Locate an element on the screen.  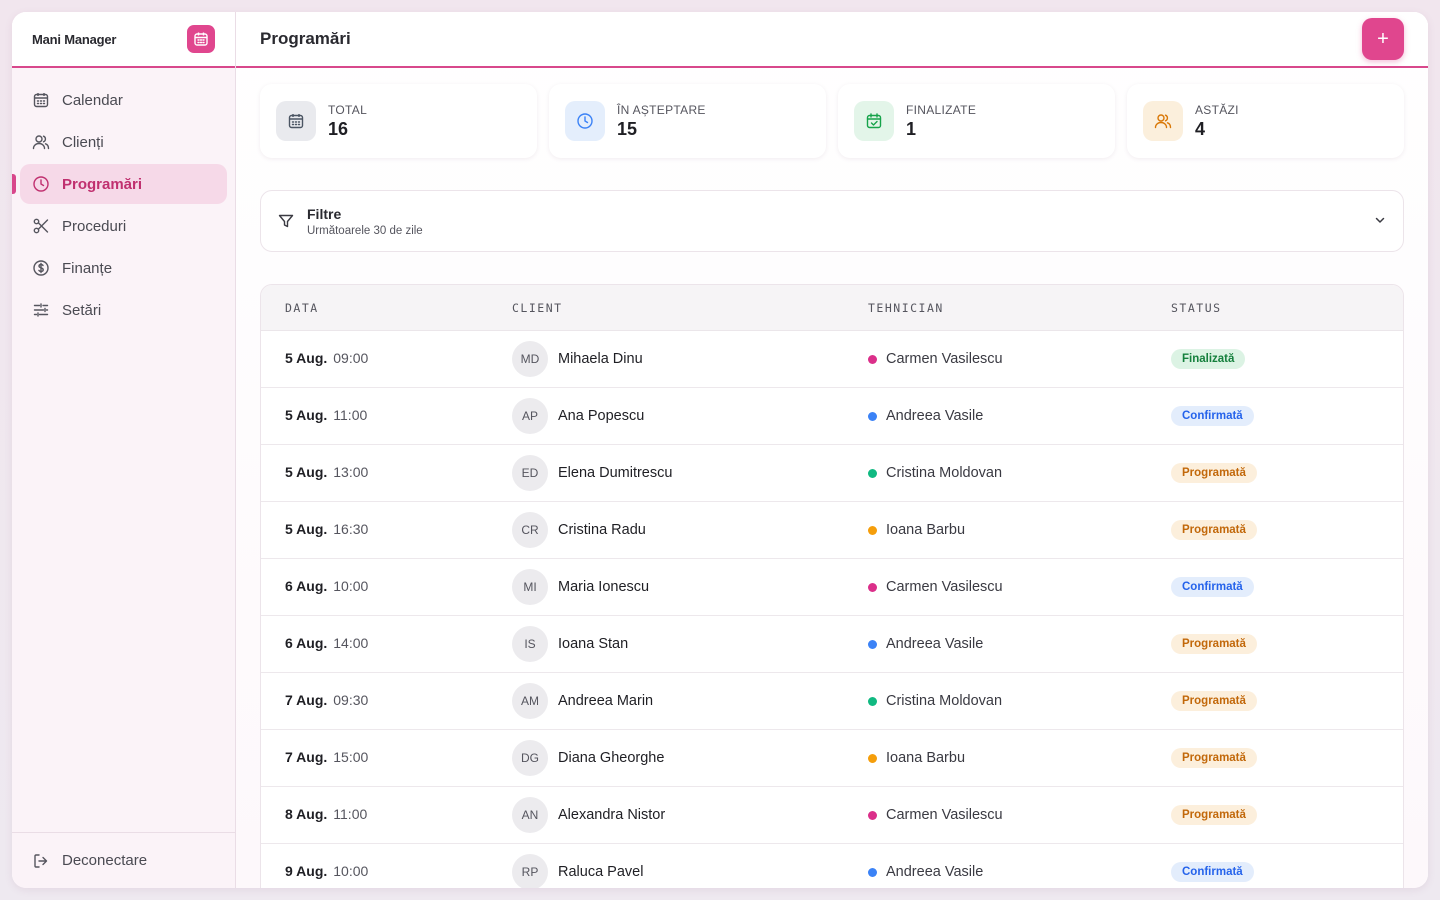
add-appointment-button: + is located at coordinates (1383, 39).